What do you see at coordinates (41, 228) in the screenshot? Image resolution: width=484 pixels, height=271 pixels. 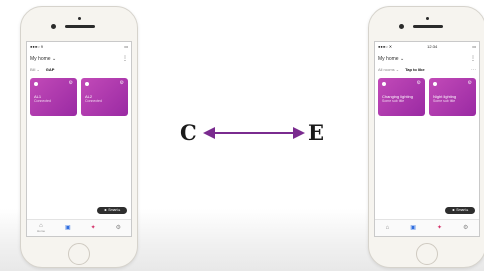 I see `tab-home: ⌂ Home` at bounding box center [41, 228].